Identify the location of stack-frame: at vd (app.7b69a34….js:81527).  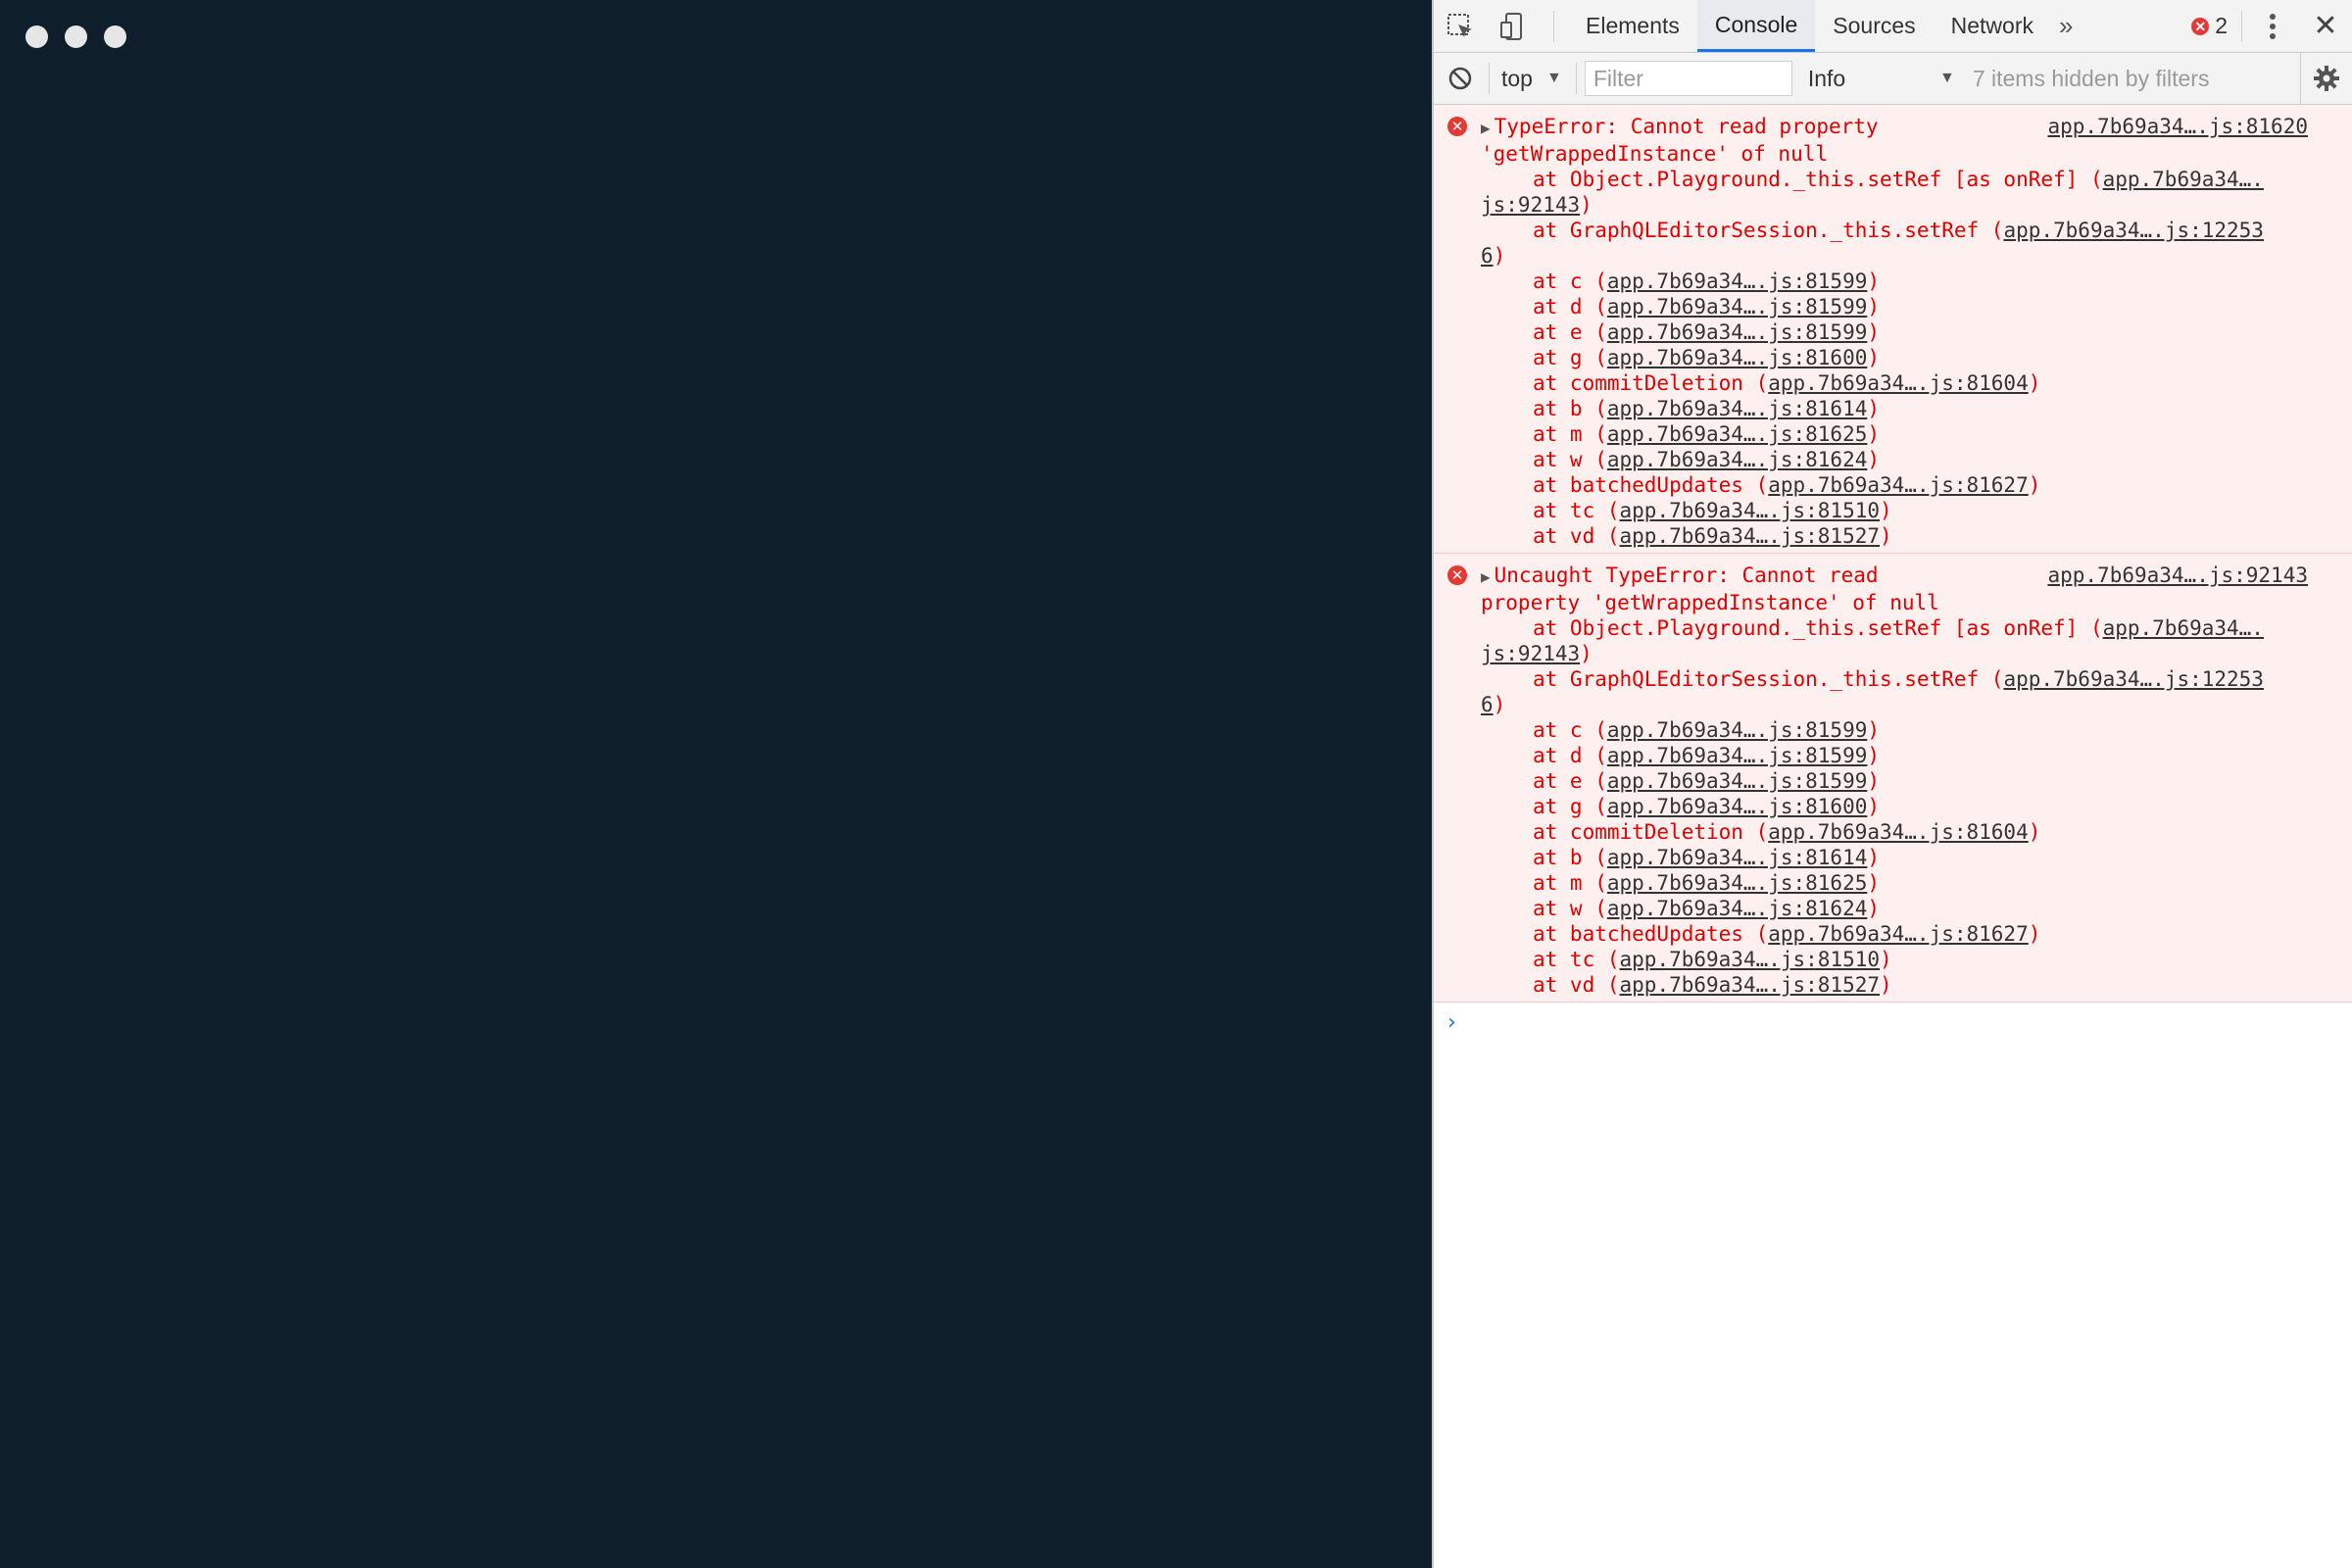
(1910, 536).